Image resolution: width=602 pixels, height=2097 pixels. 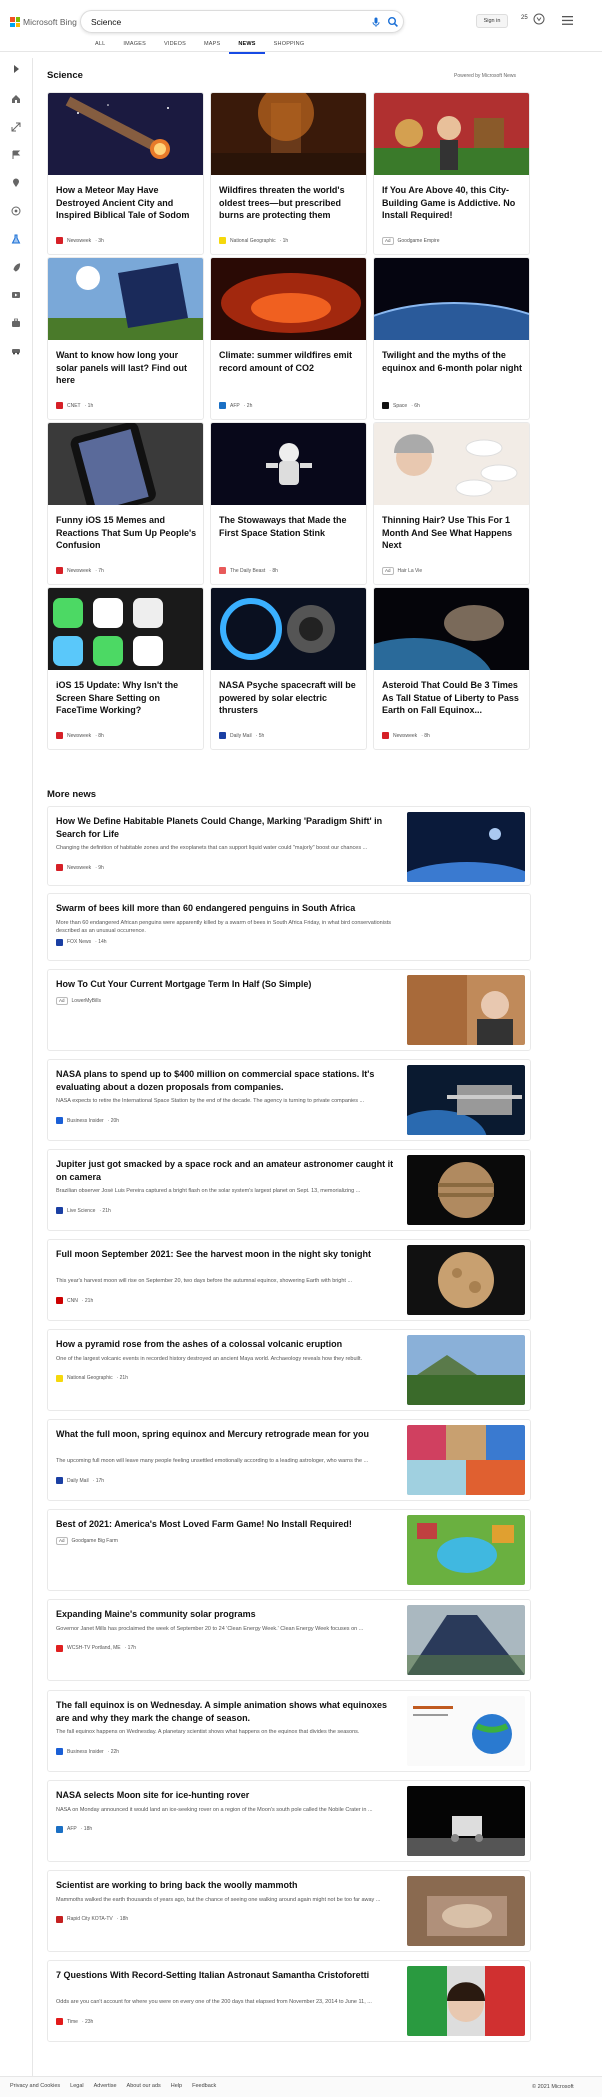 What do you see at coordinates (126, 464) in the screenshot?
I see `phone-image` at bounding box center [126, 464].